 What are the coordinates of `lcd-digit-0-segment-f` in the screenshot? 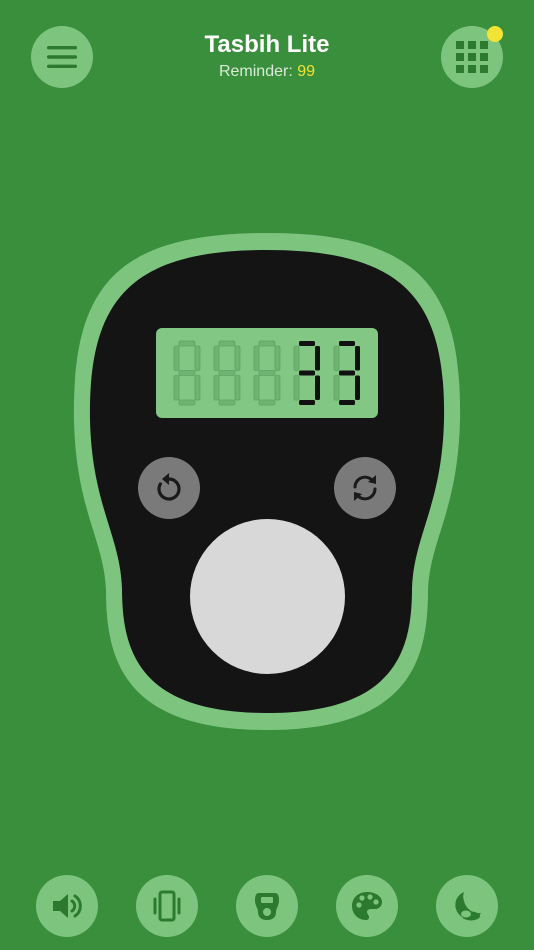 It's located at (176, 358).